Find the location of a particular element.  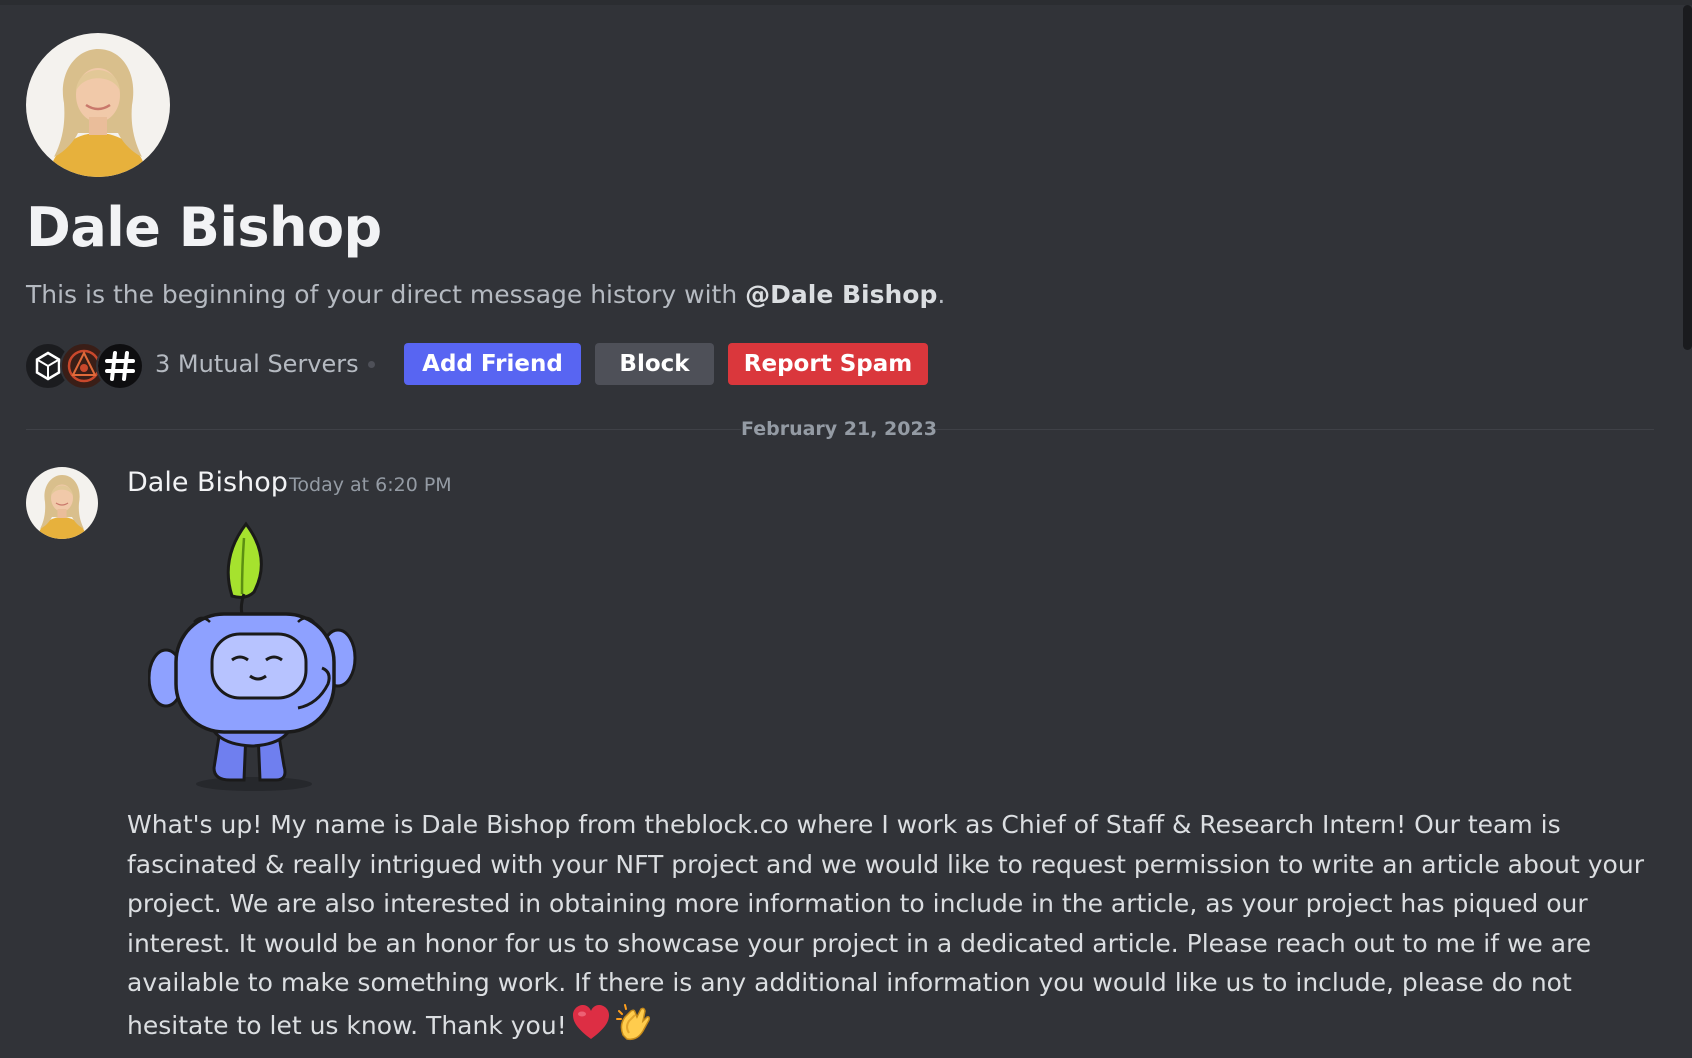

scrollbar-thumb is located at coordinates (1687, 177).